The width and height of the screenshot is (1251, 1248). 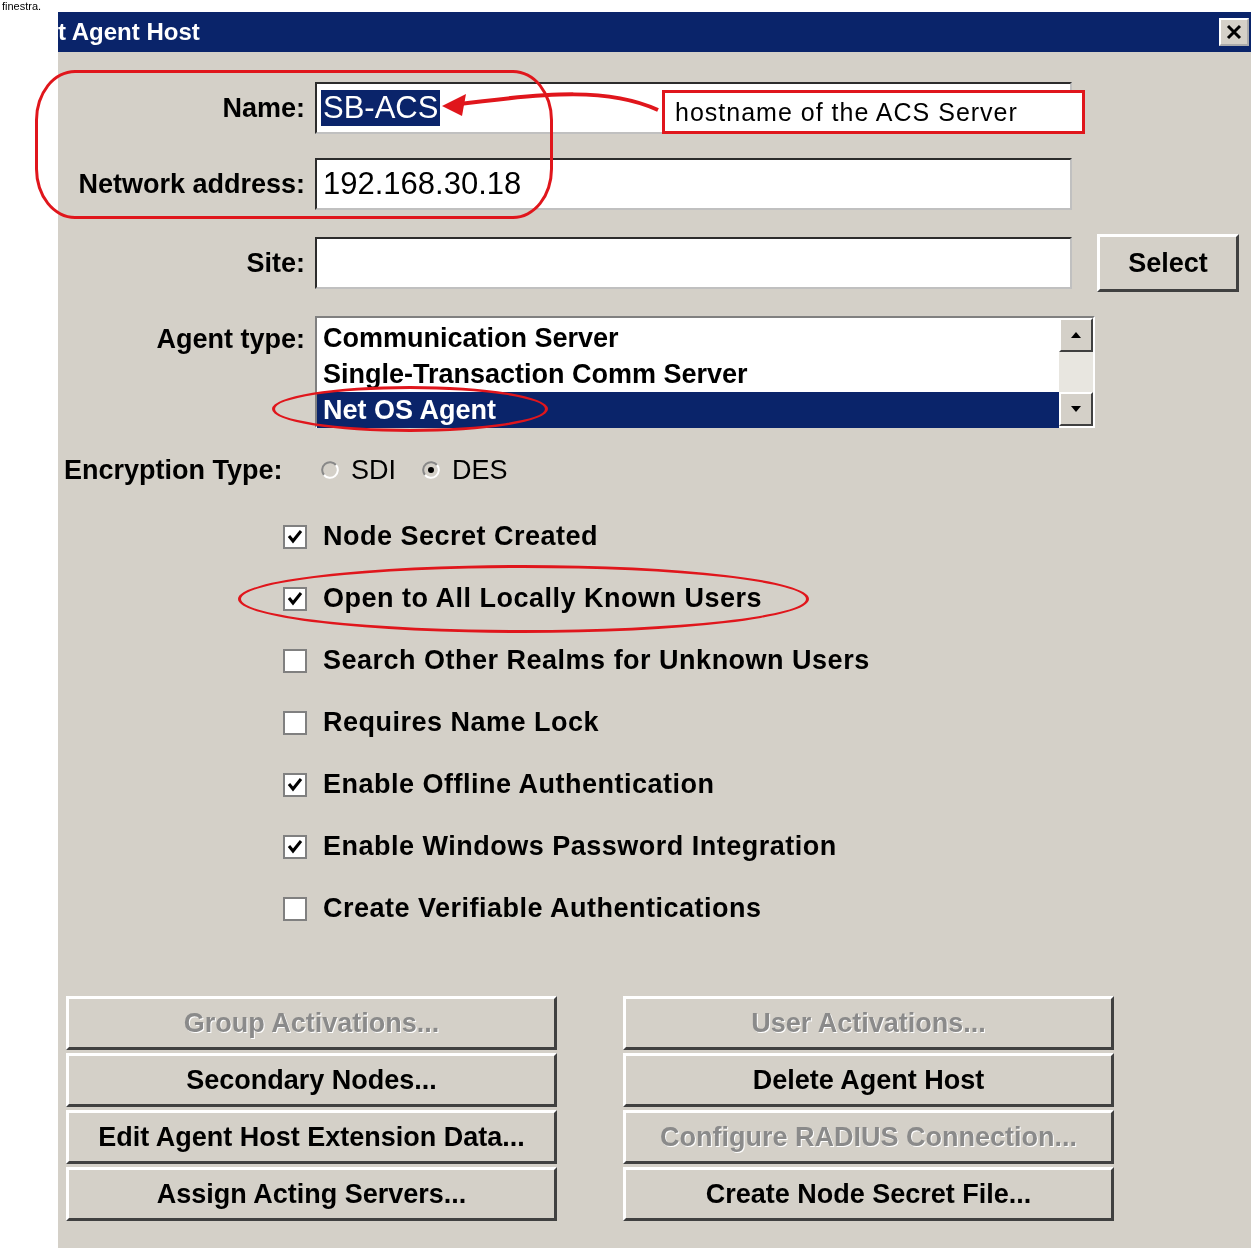 I want to click on down-arrow-icon, so click(x=1076, y=409).